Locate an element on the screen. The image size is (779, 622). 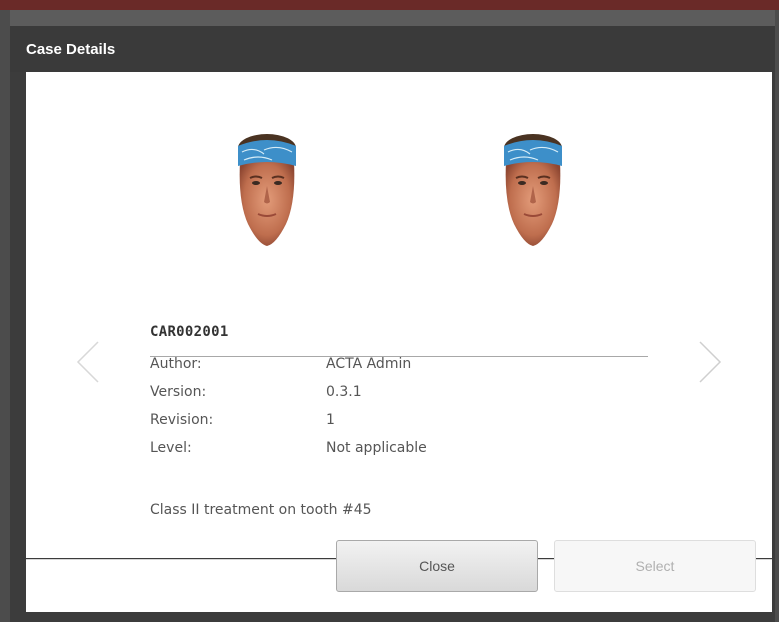
patient-avatar-right is located at coordinates (533, 191).